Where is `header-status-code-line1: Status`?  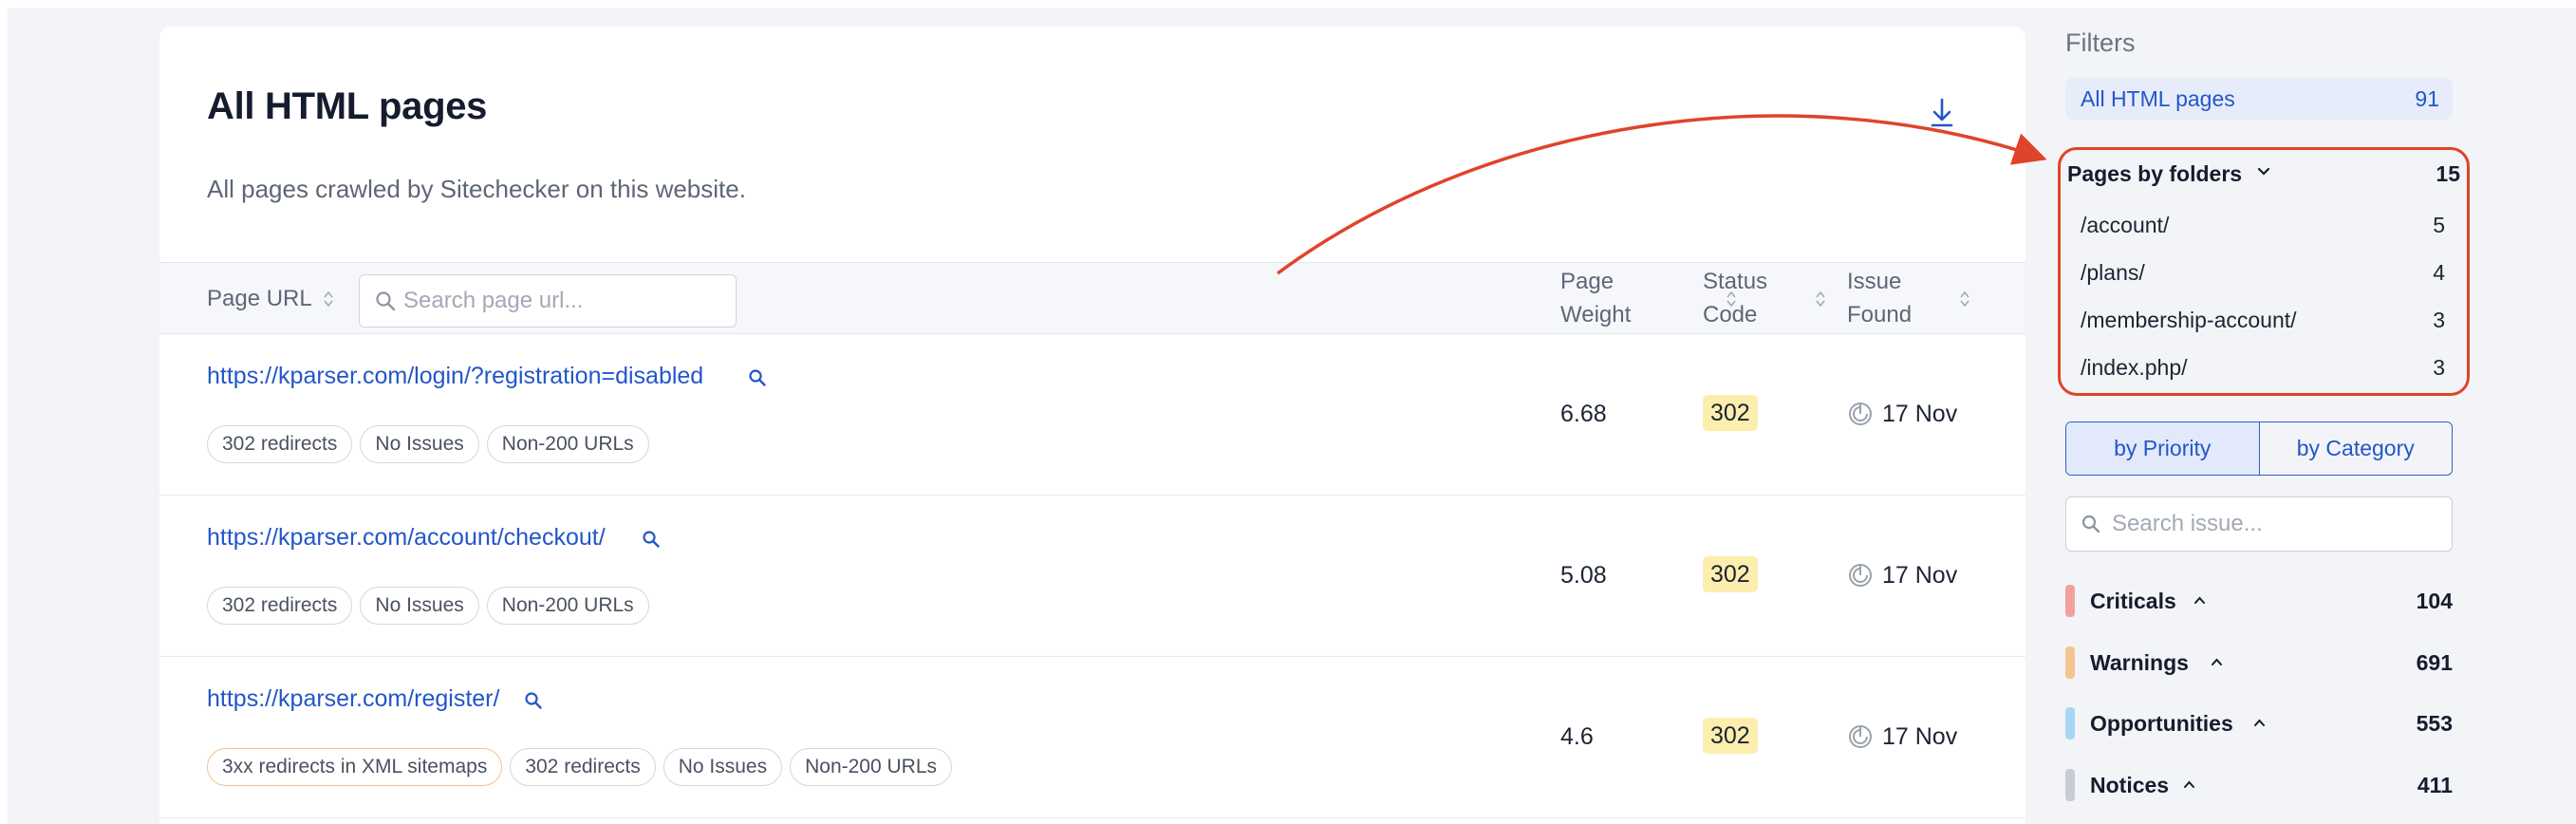
header-status-code-line1: Status is located at coordinates (1736, 281).